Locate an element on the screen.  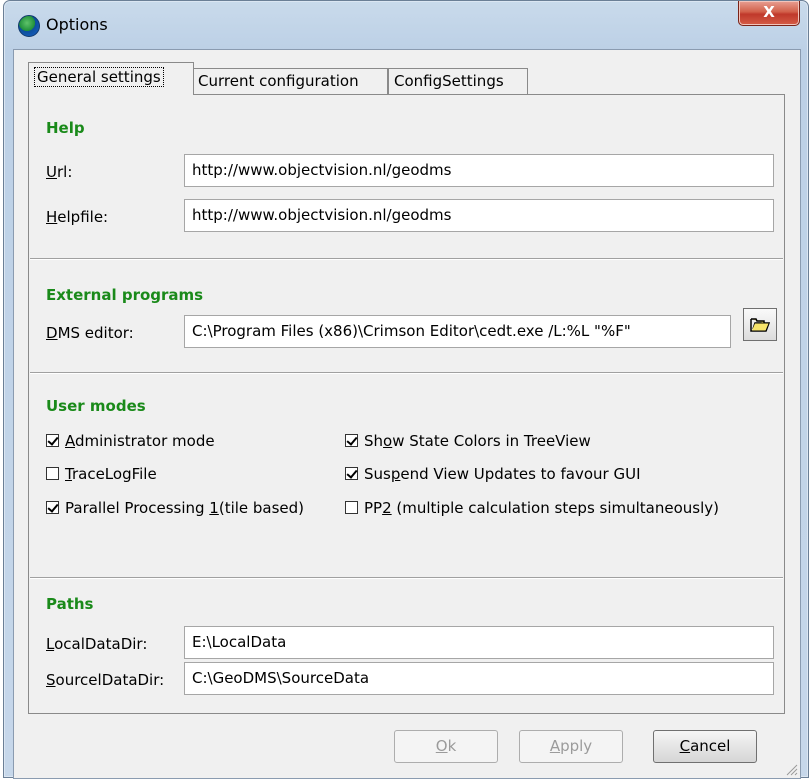
tab-config-settings: ConfigSettings is located at coordinates (458, 81).